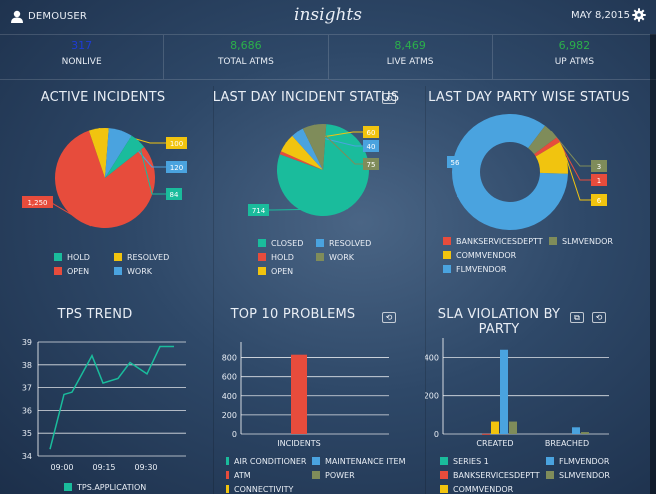 The image size is (656, 494). What do you see at coordinates (111, 264) in the screenshot?
I see `active-incidents-legend: HOLD RESOLVED OPEN WORK` at bounding box center [111, 264].